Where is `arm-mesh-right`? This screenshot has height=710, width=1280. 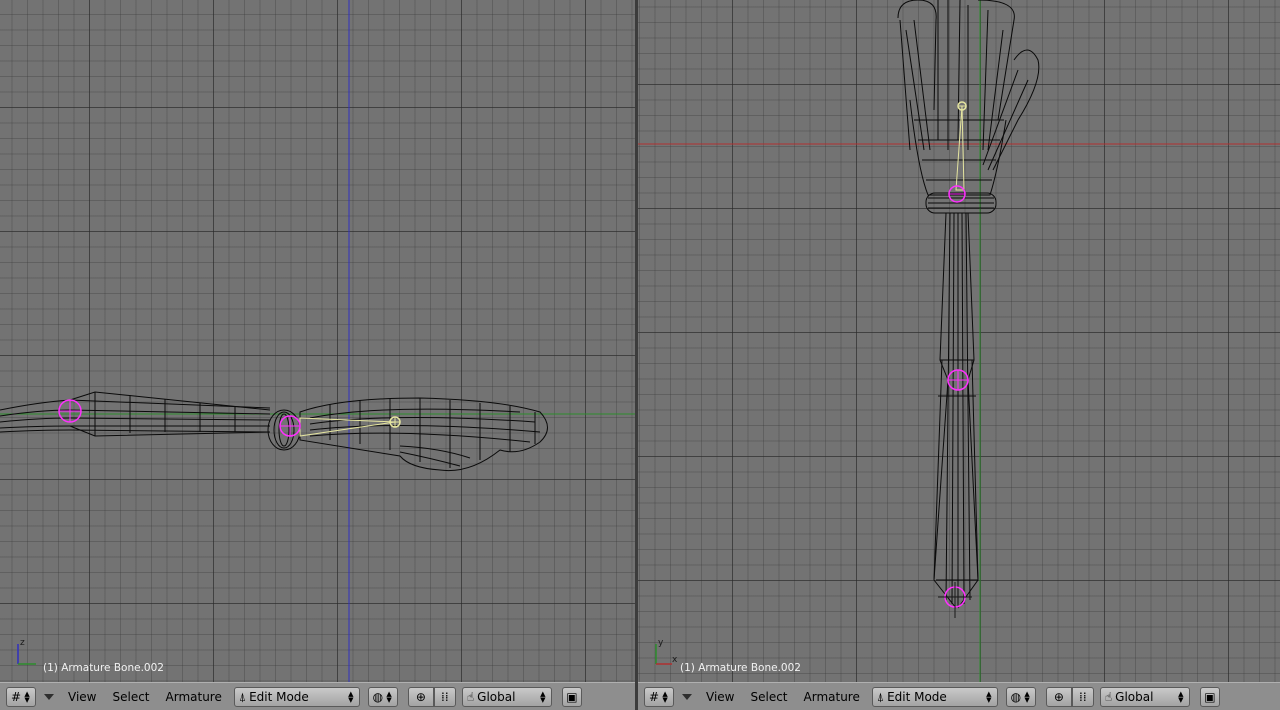
arm-mesh-right is located at coordinates (968, 304).